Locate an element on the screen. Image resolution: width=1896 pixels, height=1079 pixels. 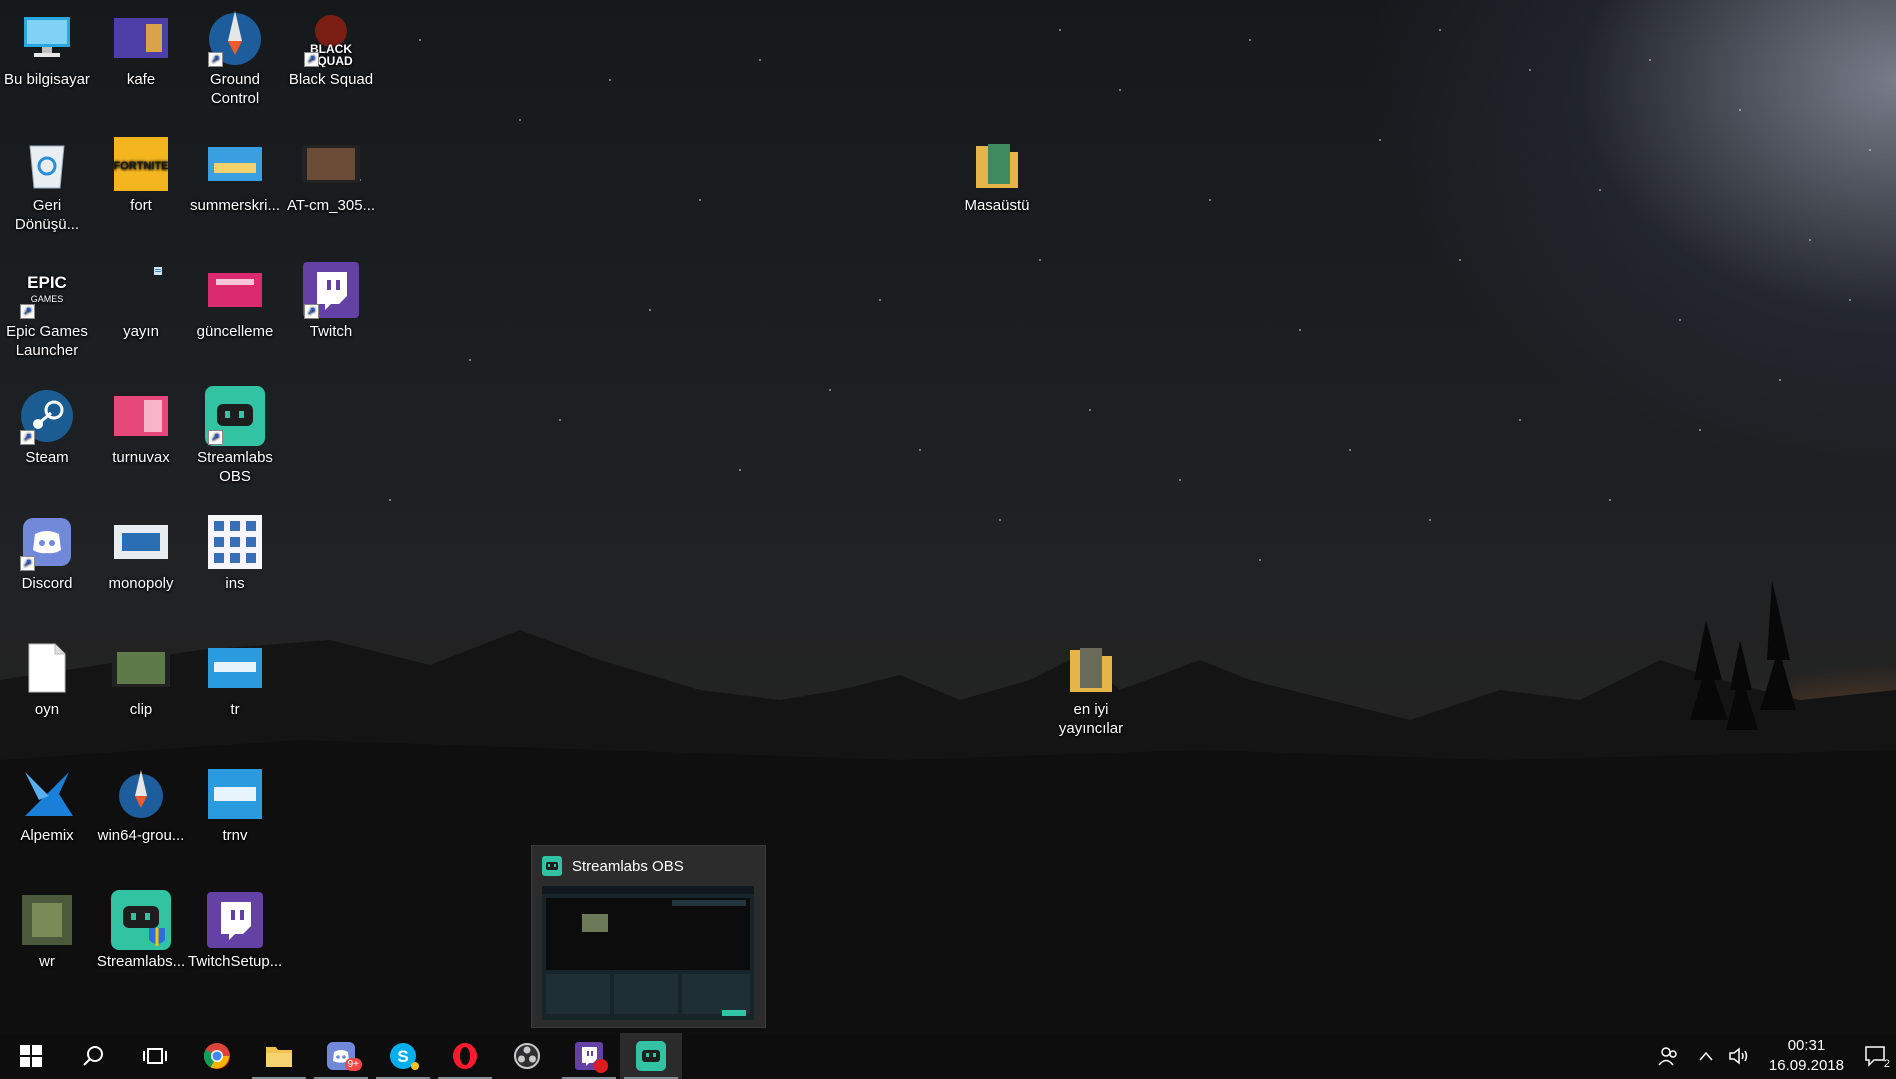
icon-label: Alpemix is located at coordinates (47, 835).